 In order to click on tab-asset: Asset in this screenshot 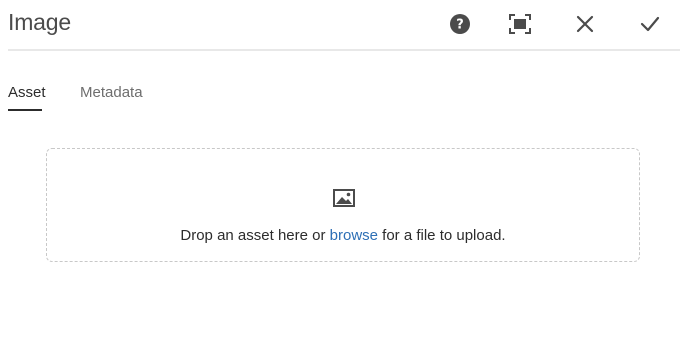, I will do `click(27, 92)`.